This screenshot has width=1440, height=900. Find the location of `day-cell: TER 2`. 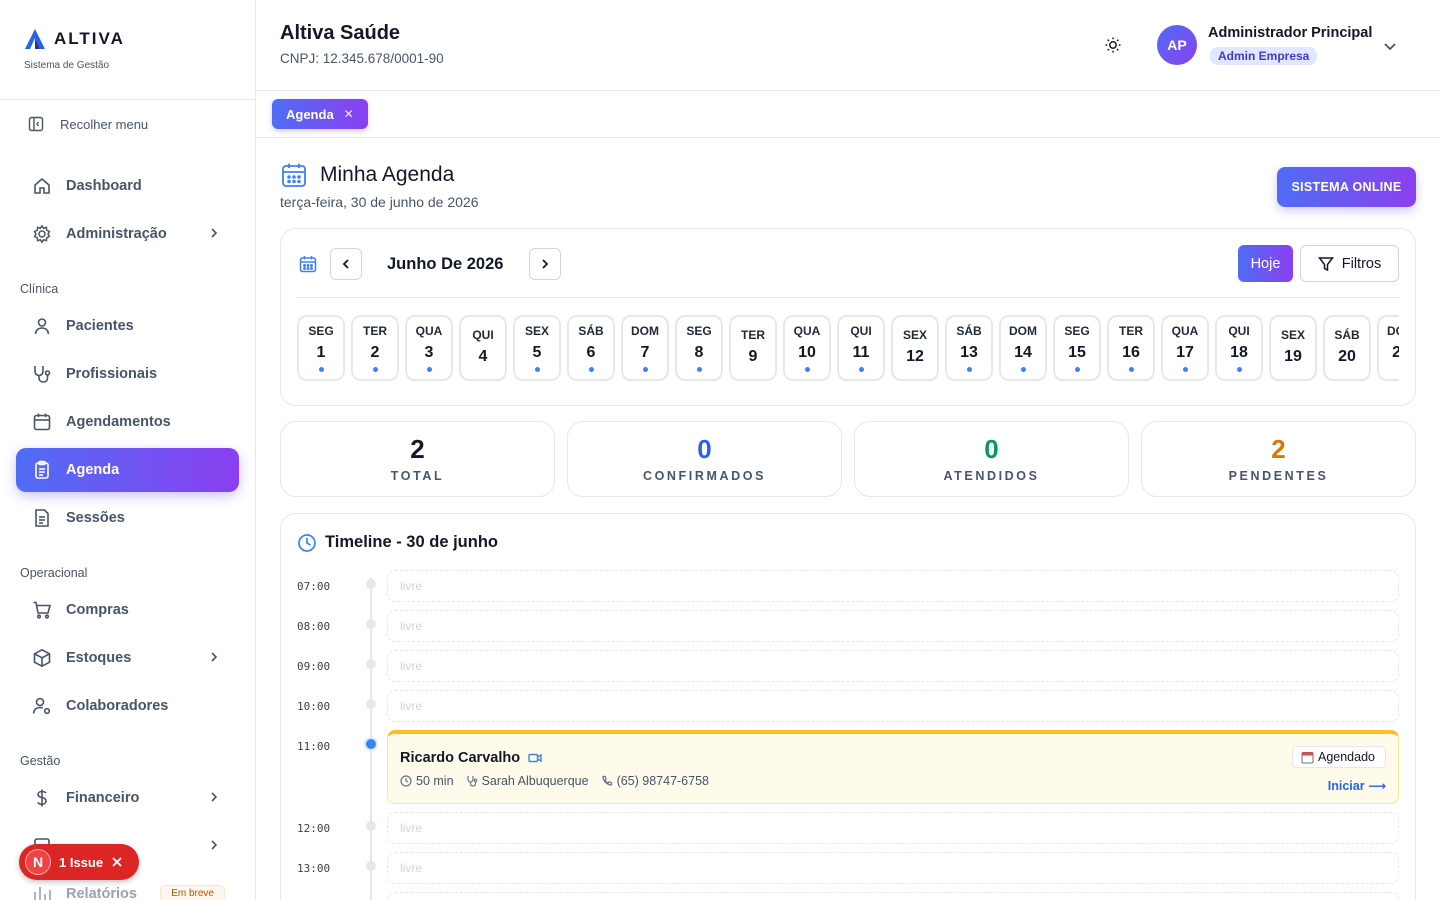

day-cell: TER 2 is located at coordinates (375, 348).